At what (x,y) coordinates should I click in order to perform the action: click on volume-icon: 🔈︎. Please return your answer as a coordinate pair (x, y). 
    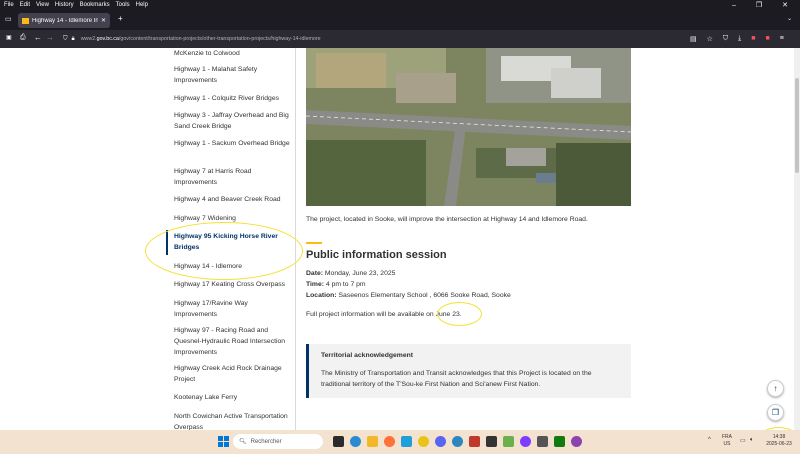
    Looking at the image, I should click on (752, 440).